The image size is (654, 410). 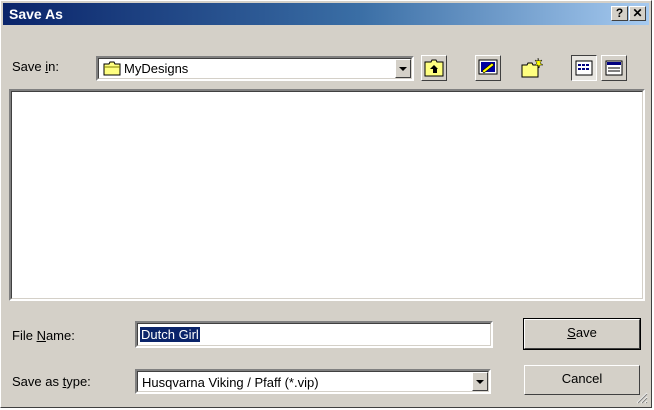 I want to click on desktop-button, so click(x=488, y=68).